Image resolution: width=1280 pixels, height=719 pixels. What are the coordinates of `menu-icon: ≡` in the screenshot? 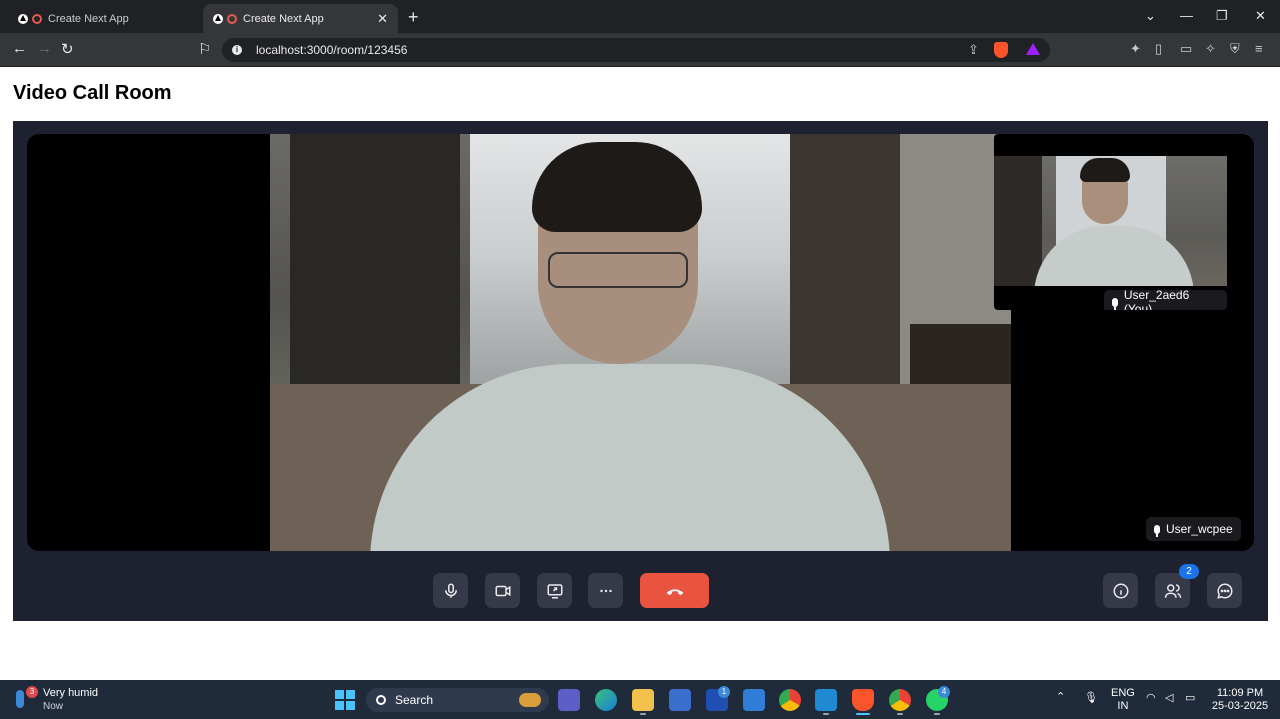 It's located at (1259, 48).